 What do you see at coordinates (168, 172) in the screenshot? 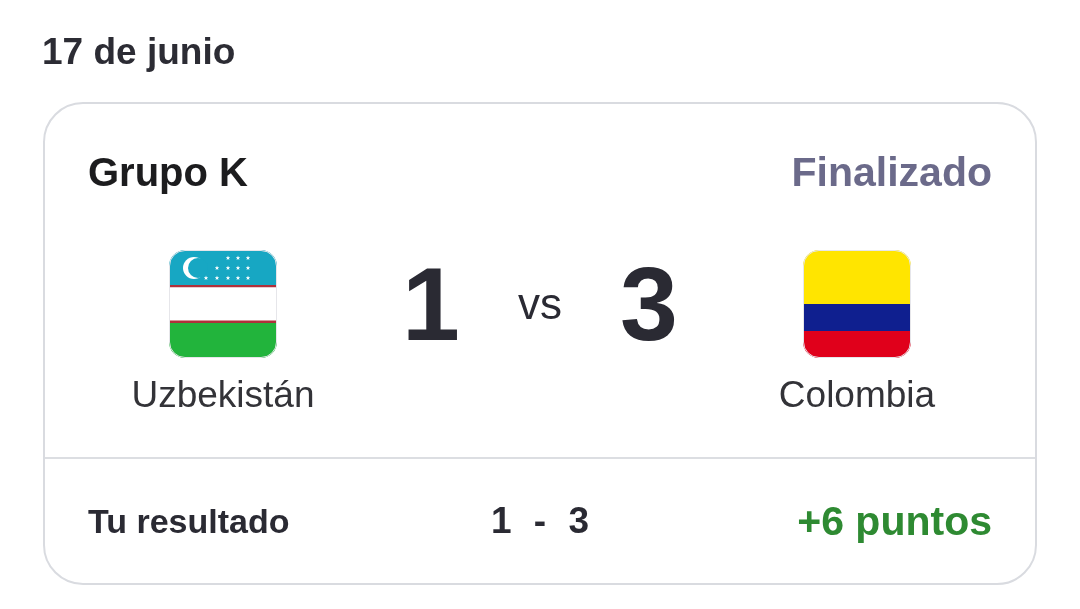
I see `group-label: Grupo K` at bounding box center [168, 172].